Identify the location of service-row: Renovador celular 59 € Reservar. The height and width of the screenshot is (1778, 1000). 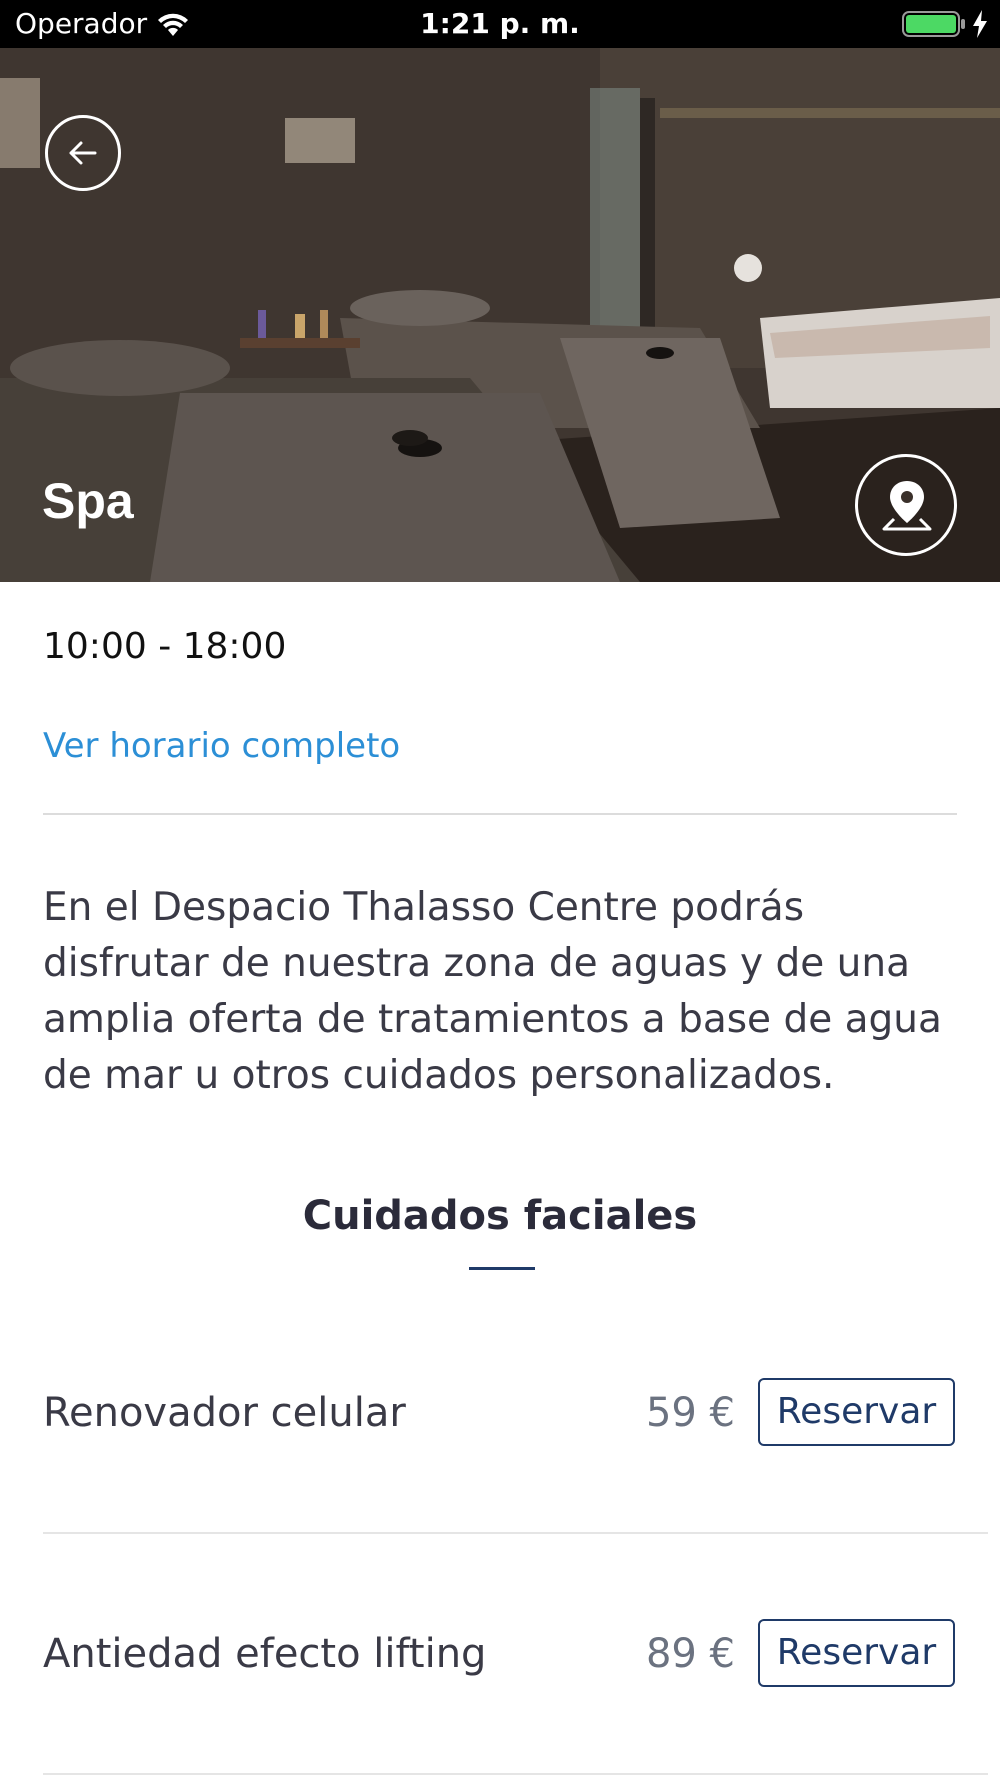
(500, 1412).